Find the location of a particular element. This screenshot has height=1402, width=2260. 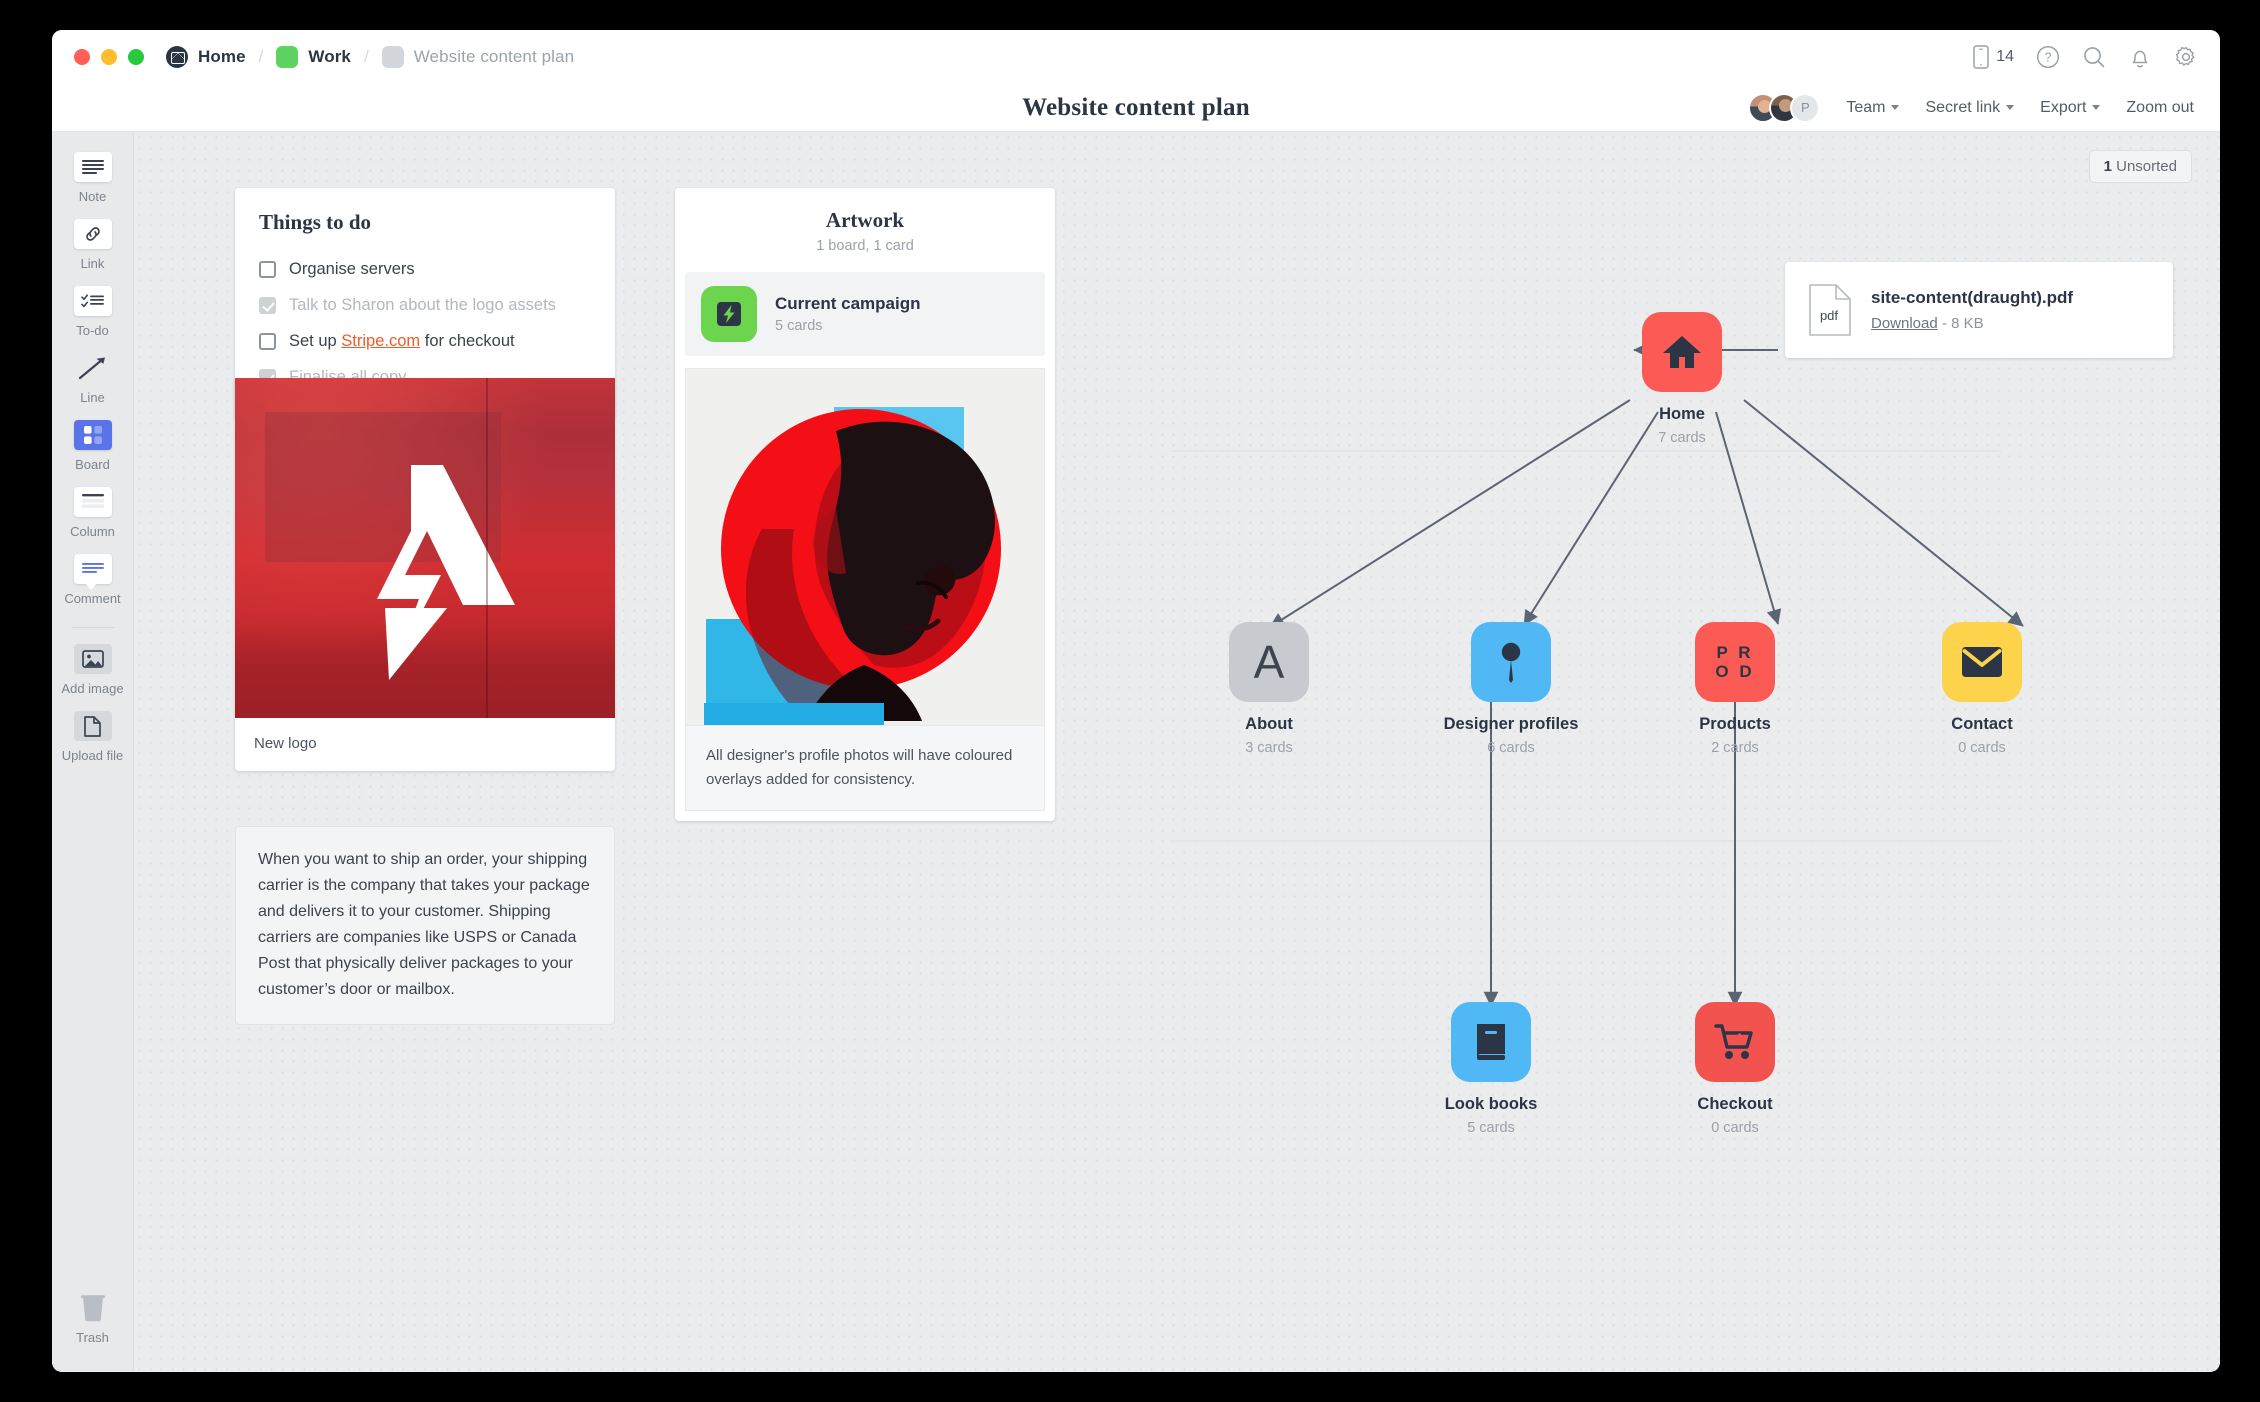

breadcrumb-item-current: Website content plan is located at coordinates (477, 57).